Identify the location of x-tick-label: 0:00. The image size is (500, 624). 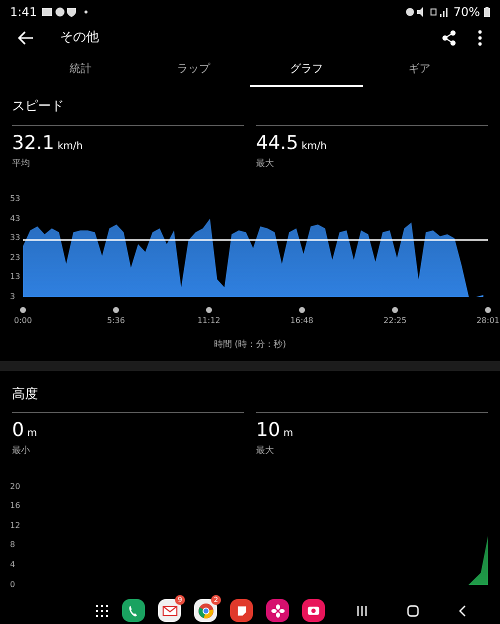
(23, 321).